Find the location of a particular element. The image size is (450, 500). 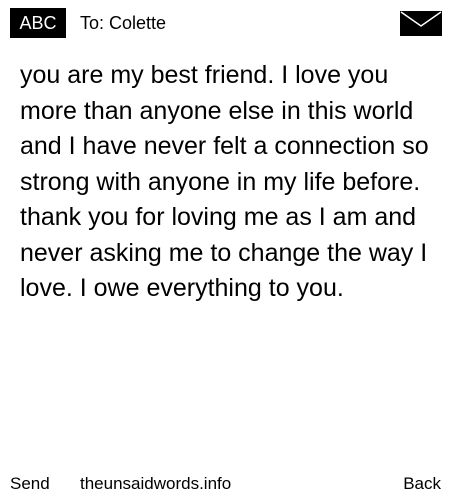

back-button: Back is located at coordinates (422, 484).